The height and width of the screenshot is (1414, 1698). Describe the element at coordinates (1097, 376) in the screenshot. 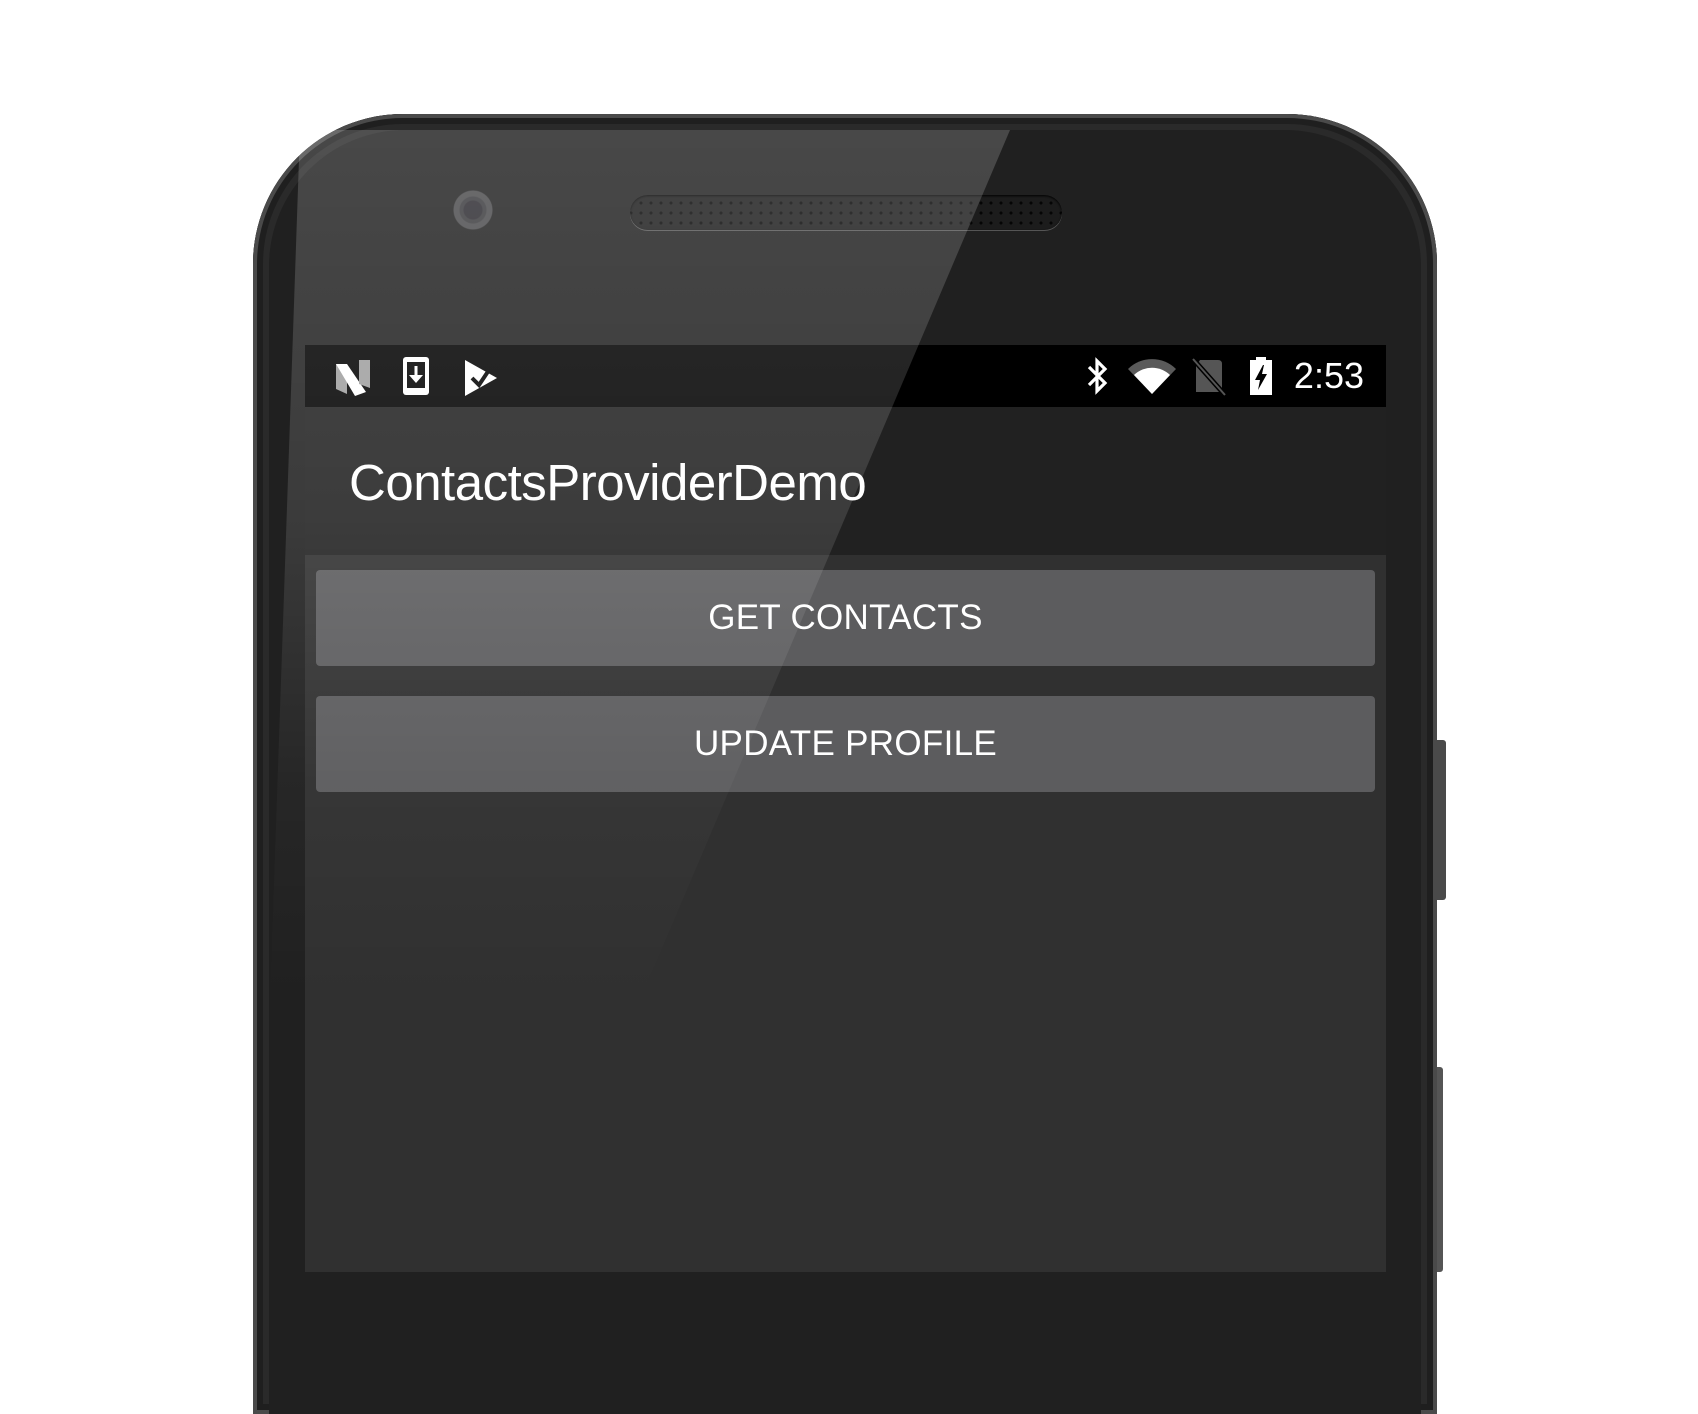

I see `bluetooth-icon` at that location.